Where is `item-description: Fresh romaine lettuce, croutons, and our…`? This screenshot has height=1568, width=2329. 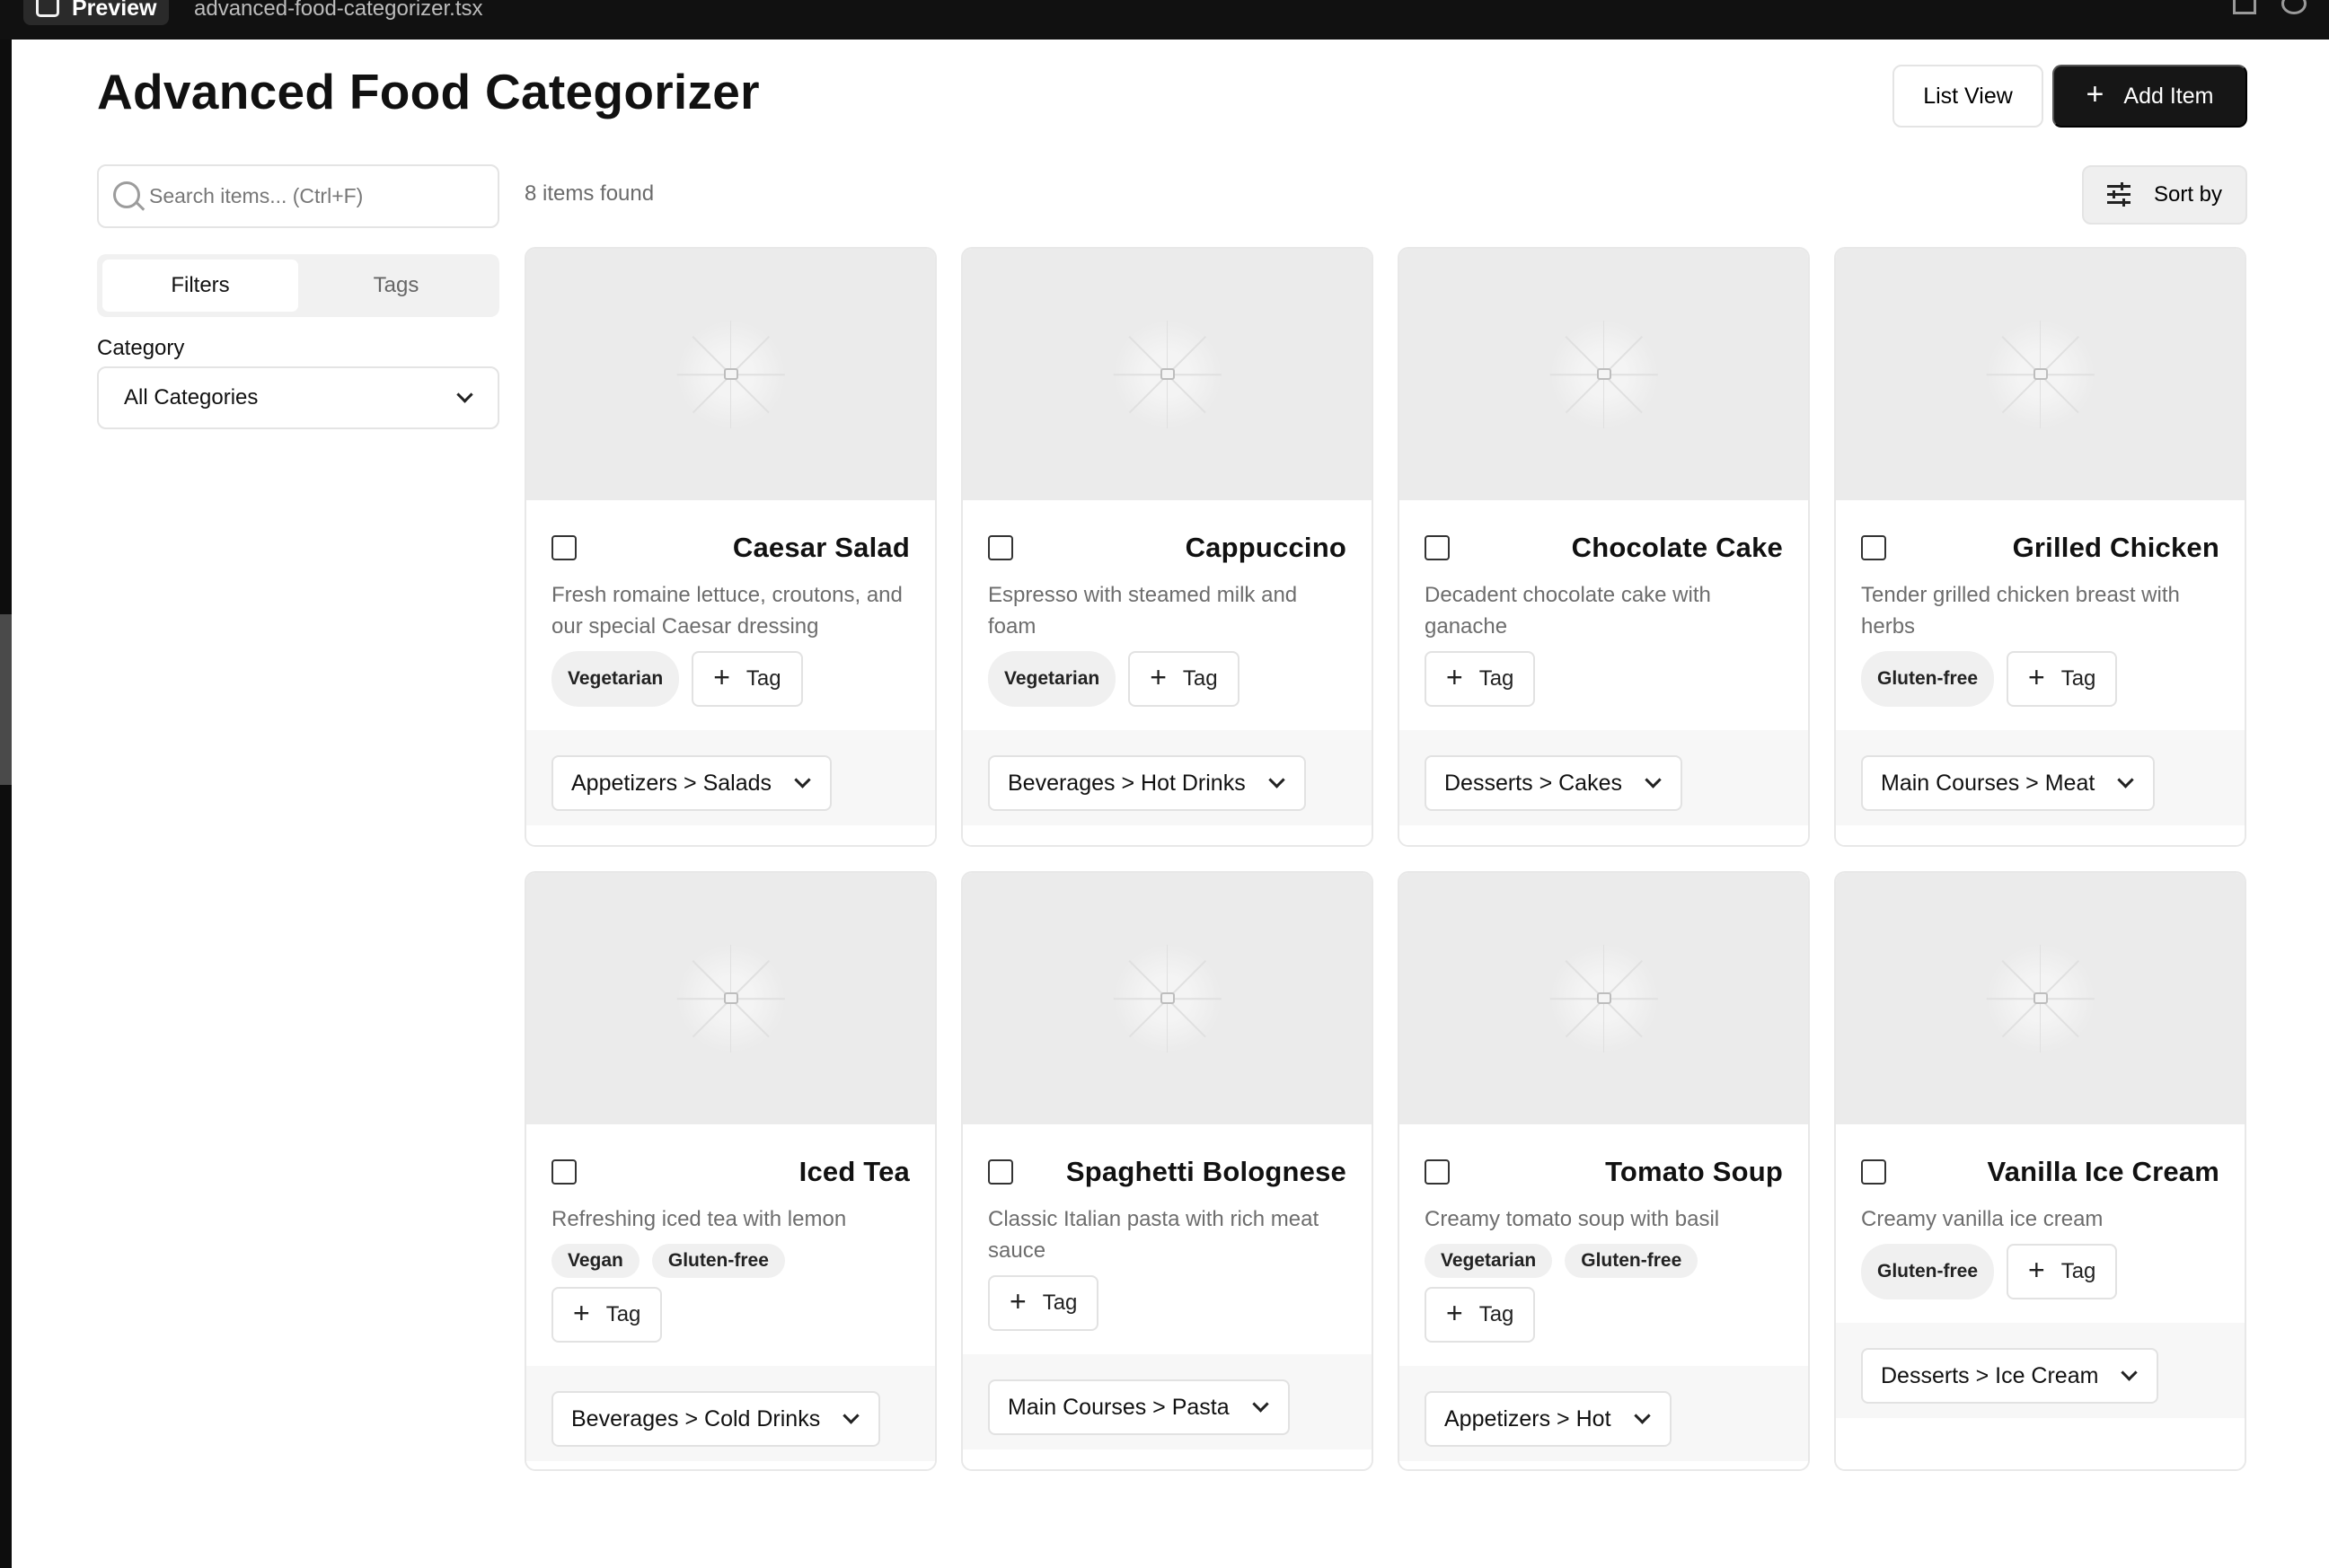 item-description: Fresh romaine lettuce, croutons, and our… is located at coordinates (727, 611).